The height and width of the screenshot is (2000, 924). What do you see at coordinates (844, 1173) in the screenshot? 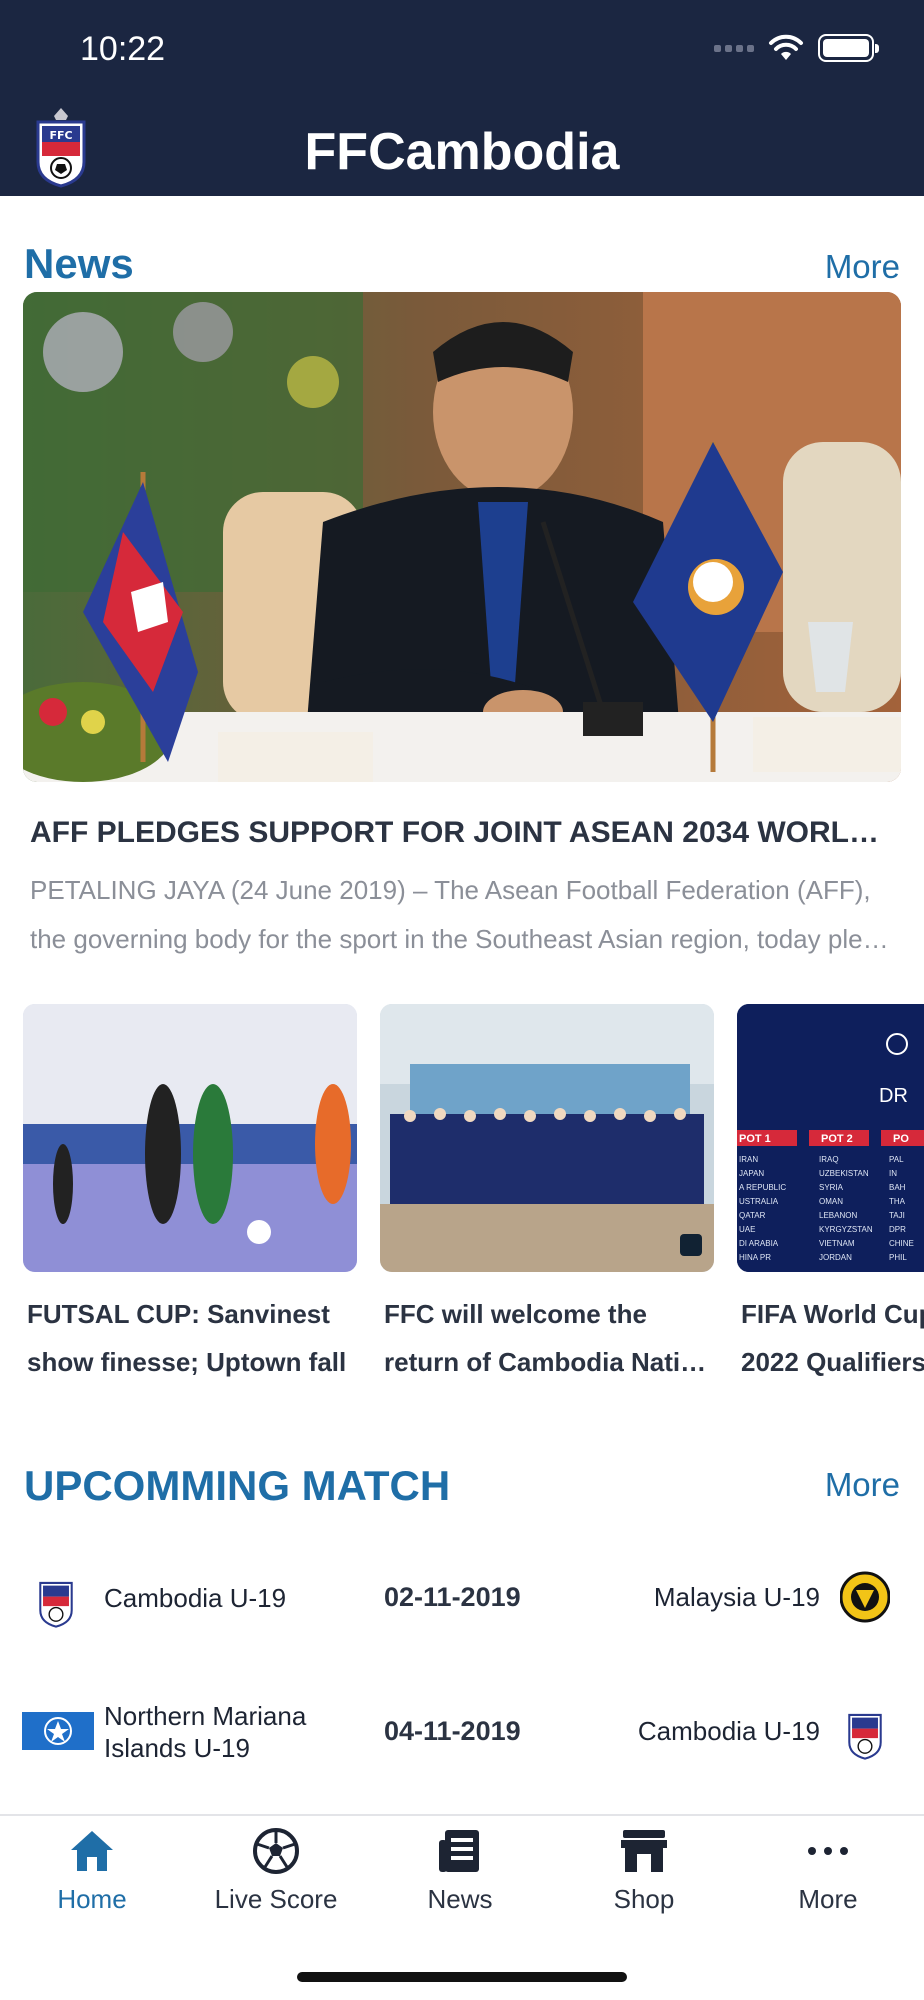
I see `fifa-team: UZBEKISTAN` at bounding box center [844, 1173].